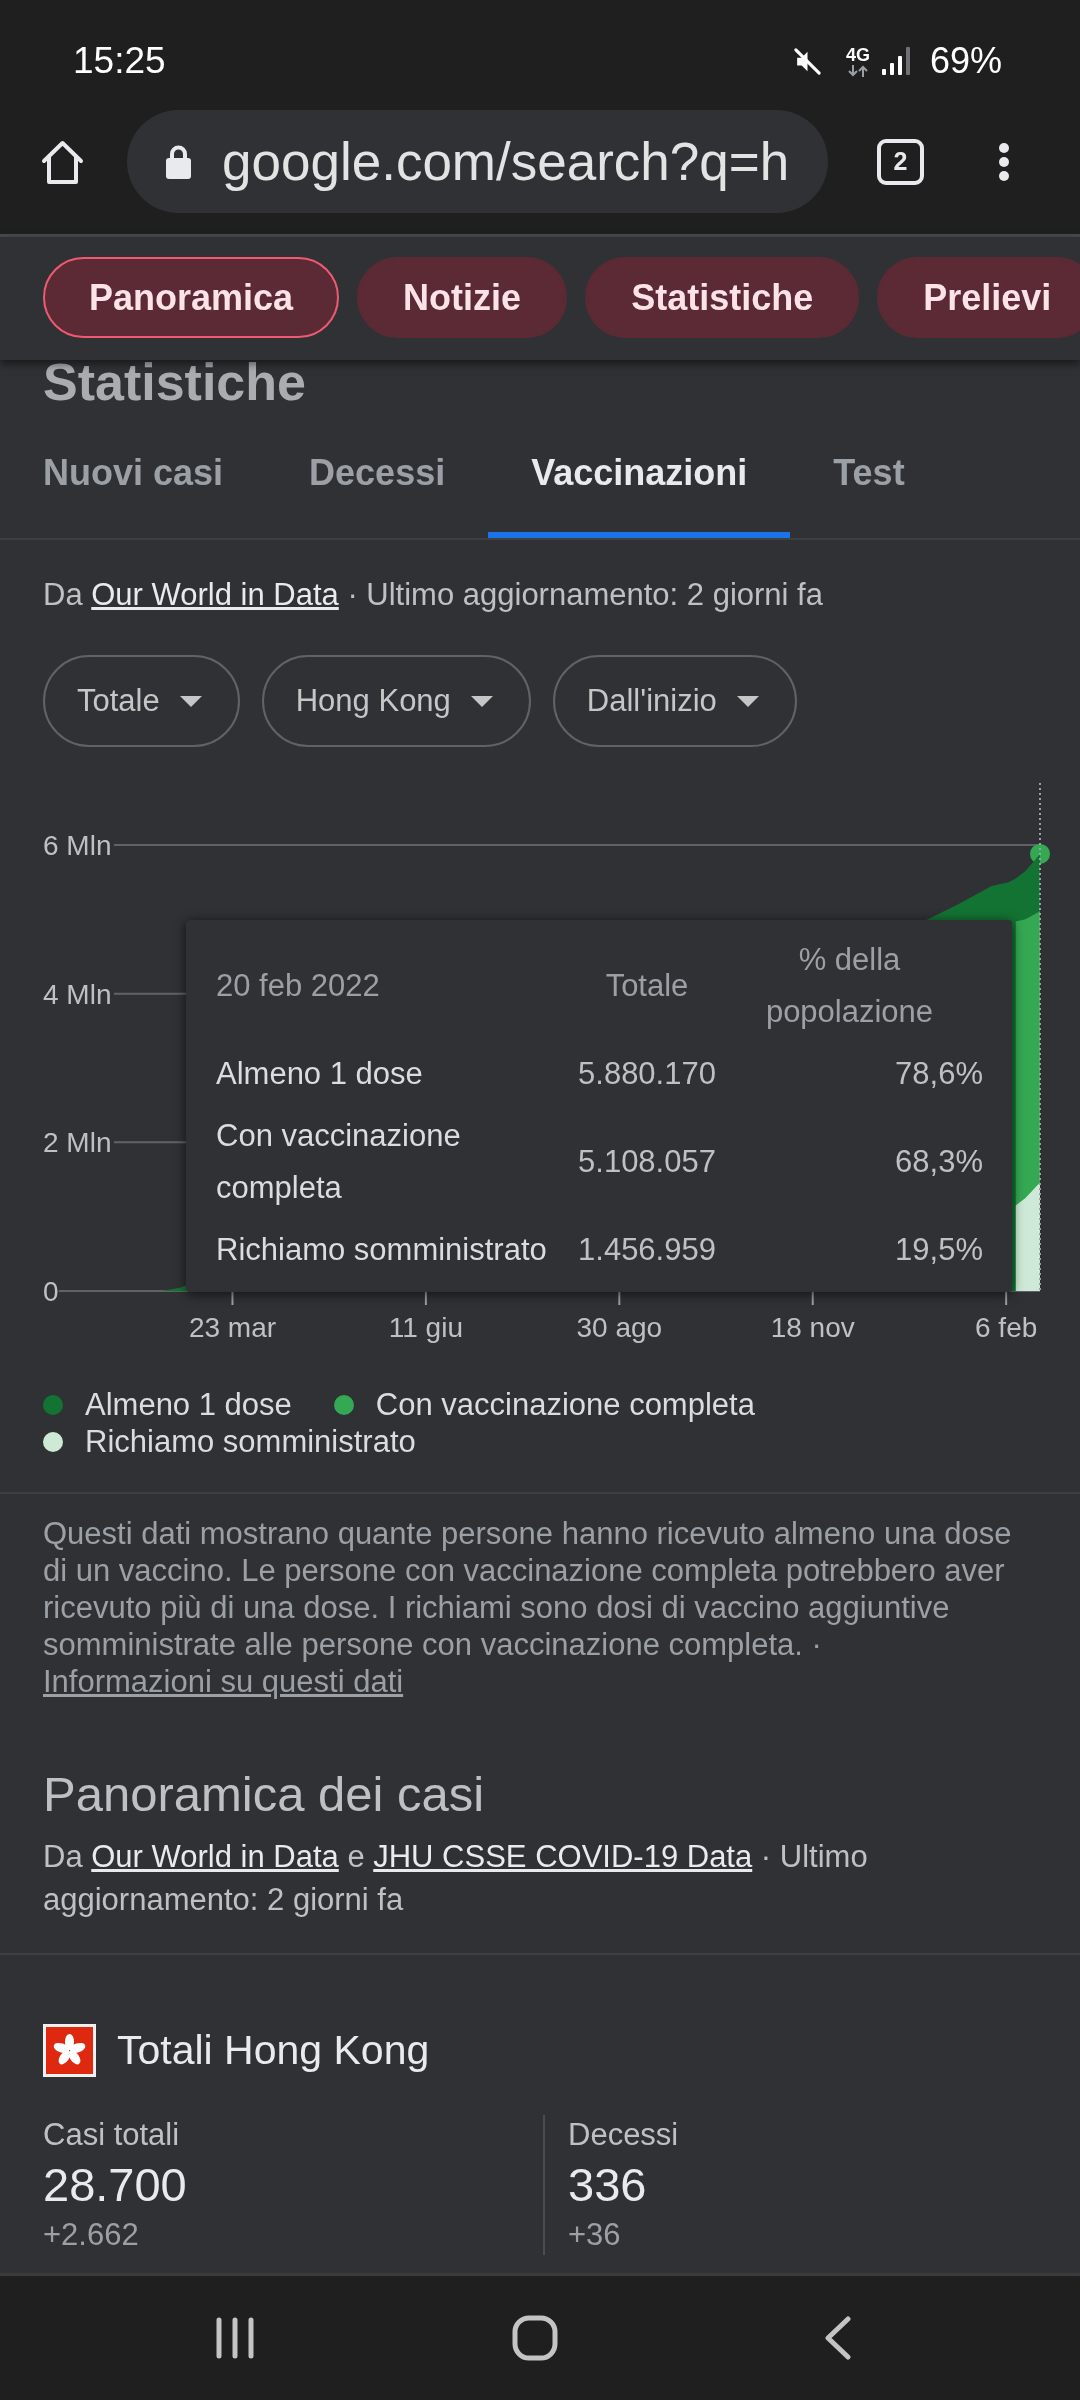 The height and width of the screenshot is (2400, 1080). Describe the element at coordinates (938, 1162) in the screenshot. I see `table-cell-text: 68,3%` at that location.